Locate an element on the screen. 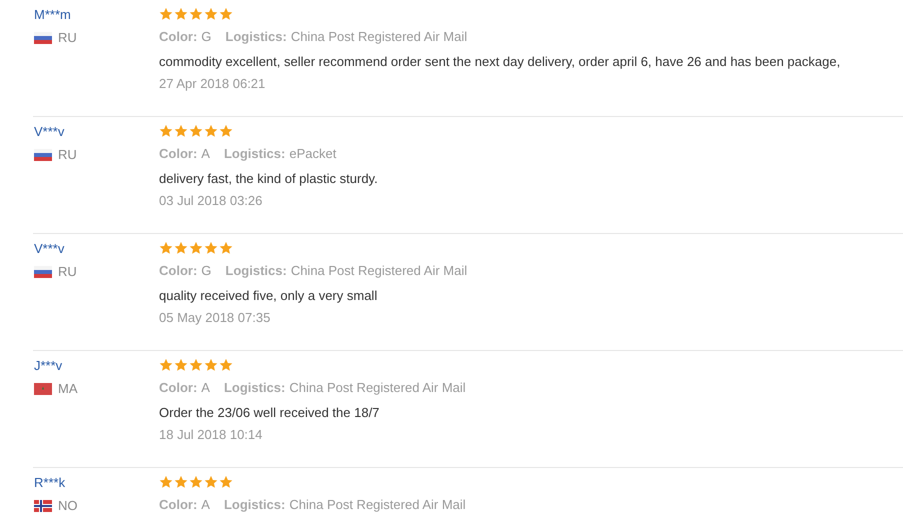  review-date: 03 Jul 2018 03:26 is located at coordinates (211, 201).